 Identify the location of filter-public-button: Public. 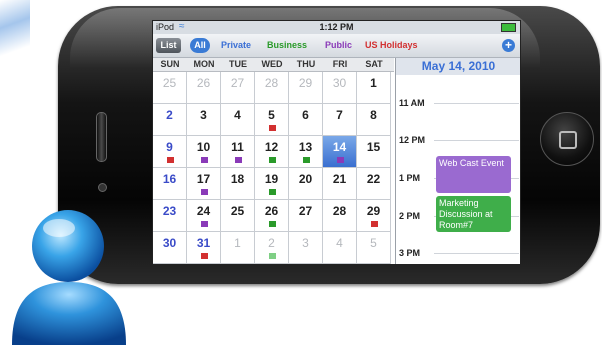
(338, 45).